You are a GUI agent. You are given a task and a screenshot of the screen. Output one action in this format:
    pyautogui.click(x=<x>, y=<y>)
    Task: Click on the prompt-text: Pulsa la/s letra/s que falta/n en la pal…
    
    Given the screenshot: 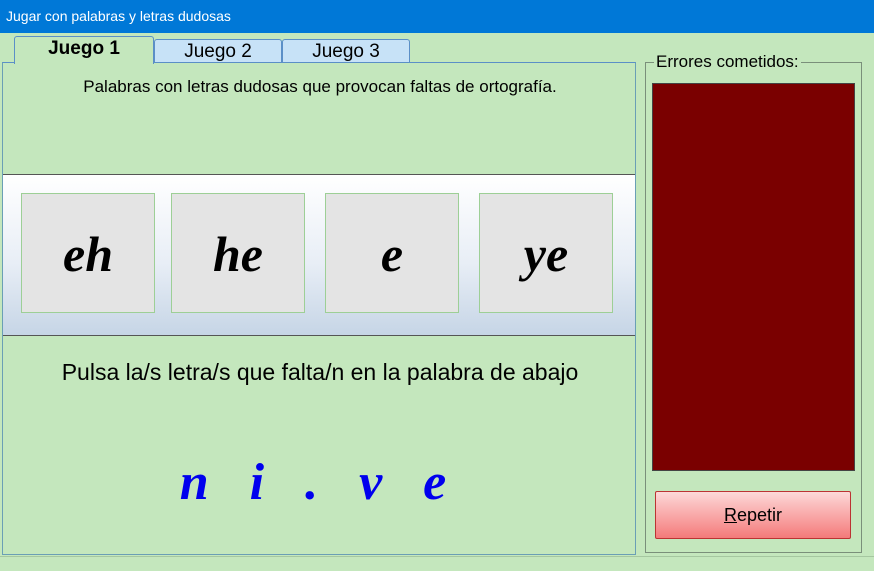 What is the action you would take?
    pyautogui.click(x=320, y=372)
    